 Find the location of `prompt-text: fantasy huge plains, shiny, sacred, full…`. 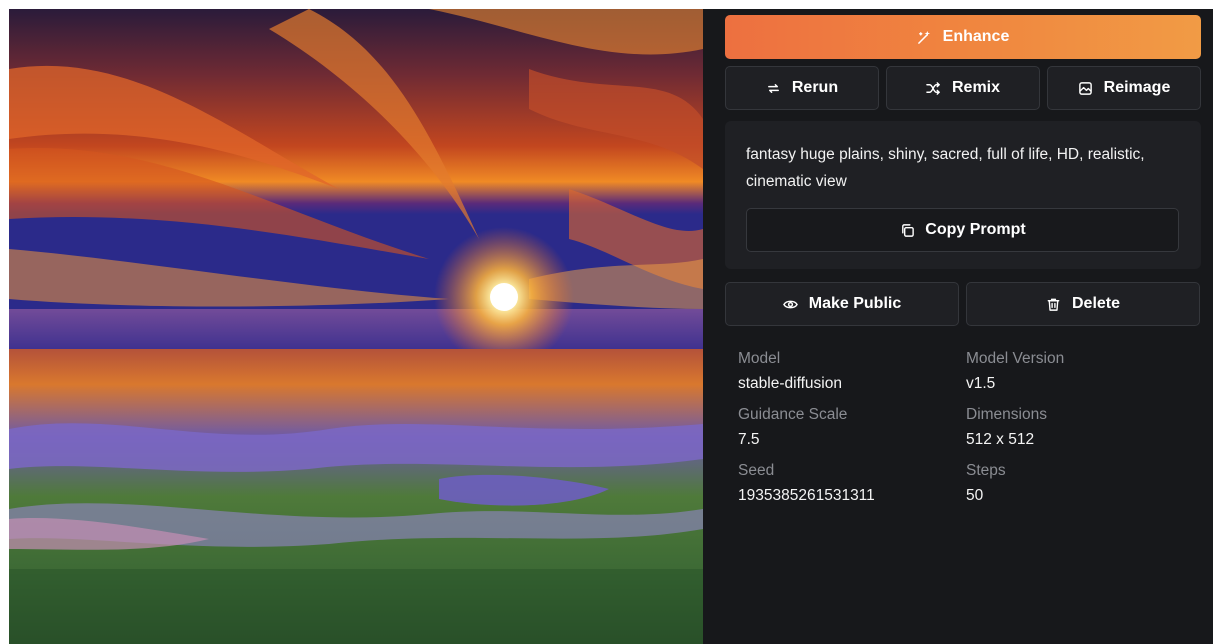

prompt-text: fantasy huge plains, shiny, sacred, full… is located at coordinates (945, 168).